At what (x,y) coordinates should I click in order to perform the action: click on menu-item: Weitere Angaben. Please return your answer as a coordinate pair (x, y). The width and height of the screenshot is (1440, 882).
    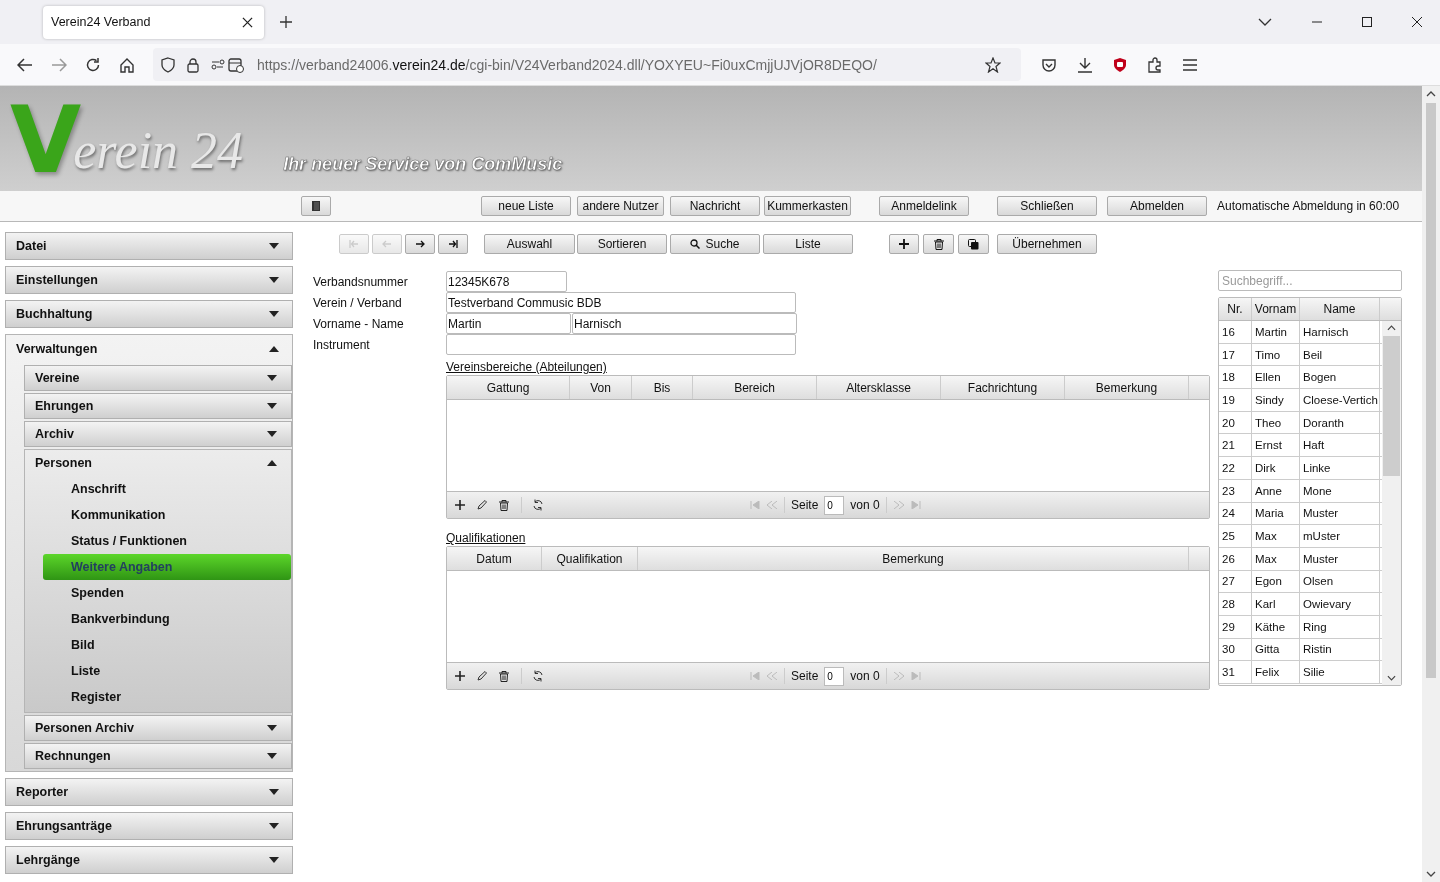
    Looking at the image, I should click on (167, 567).